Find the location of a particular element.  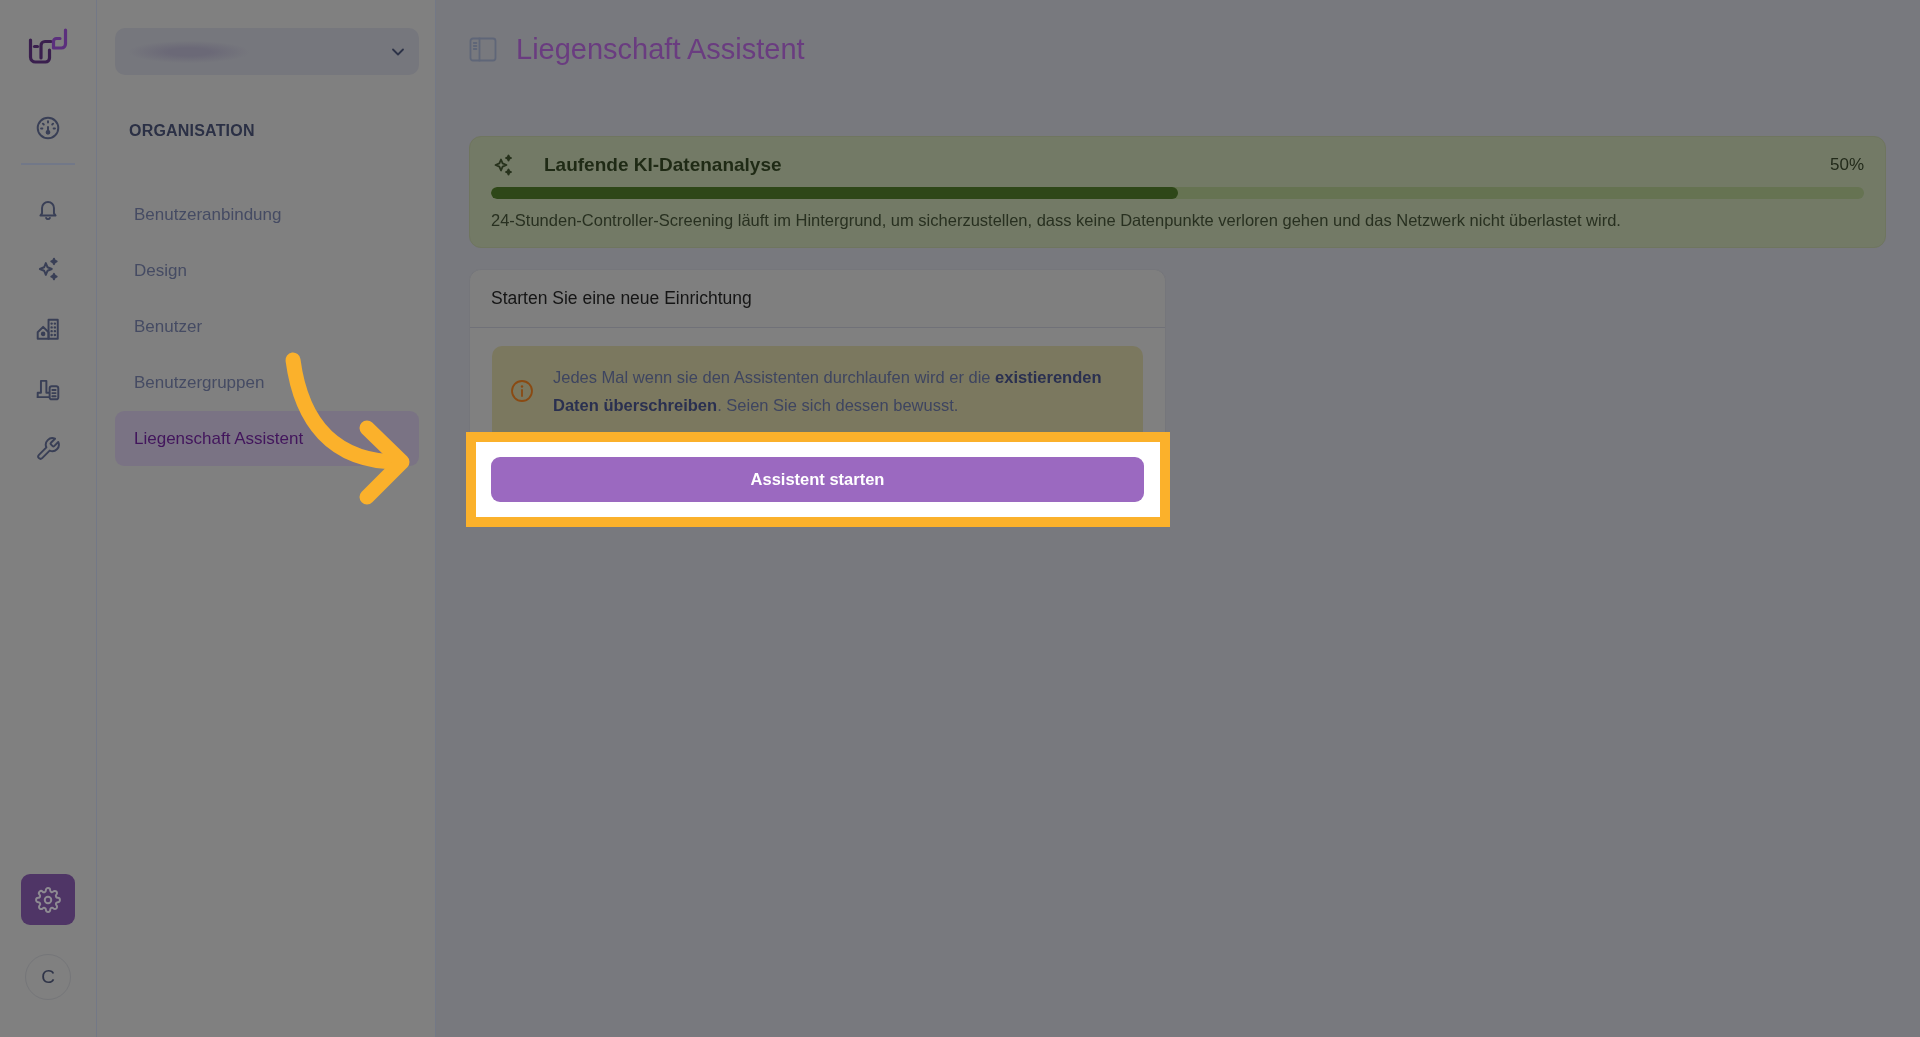

page-title: Liegenschaft Assistent is located at coordinates (660, 49).